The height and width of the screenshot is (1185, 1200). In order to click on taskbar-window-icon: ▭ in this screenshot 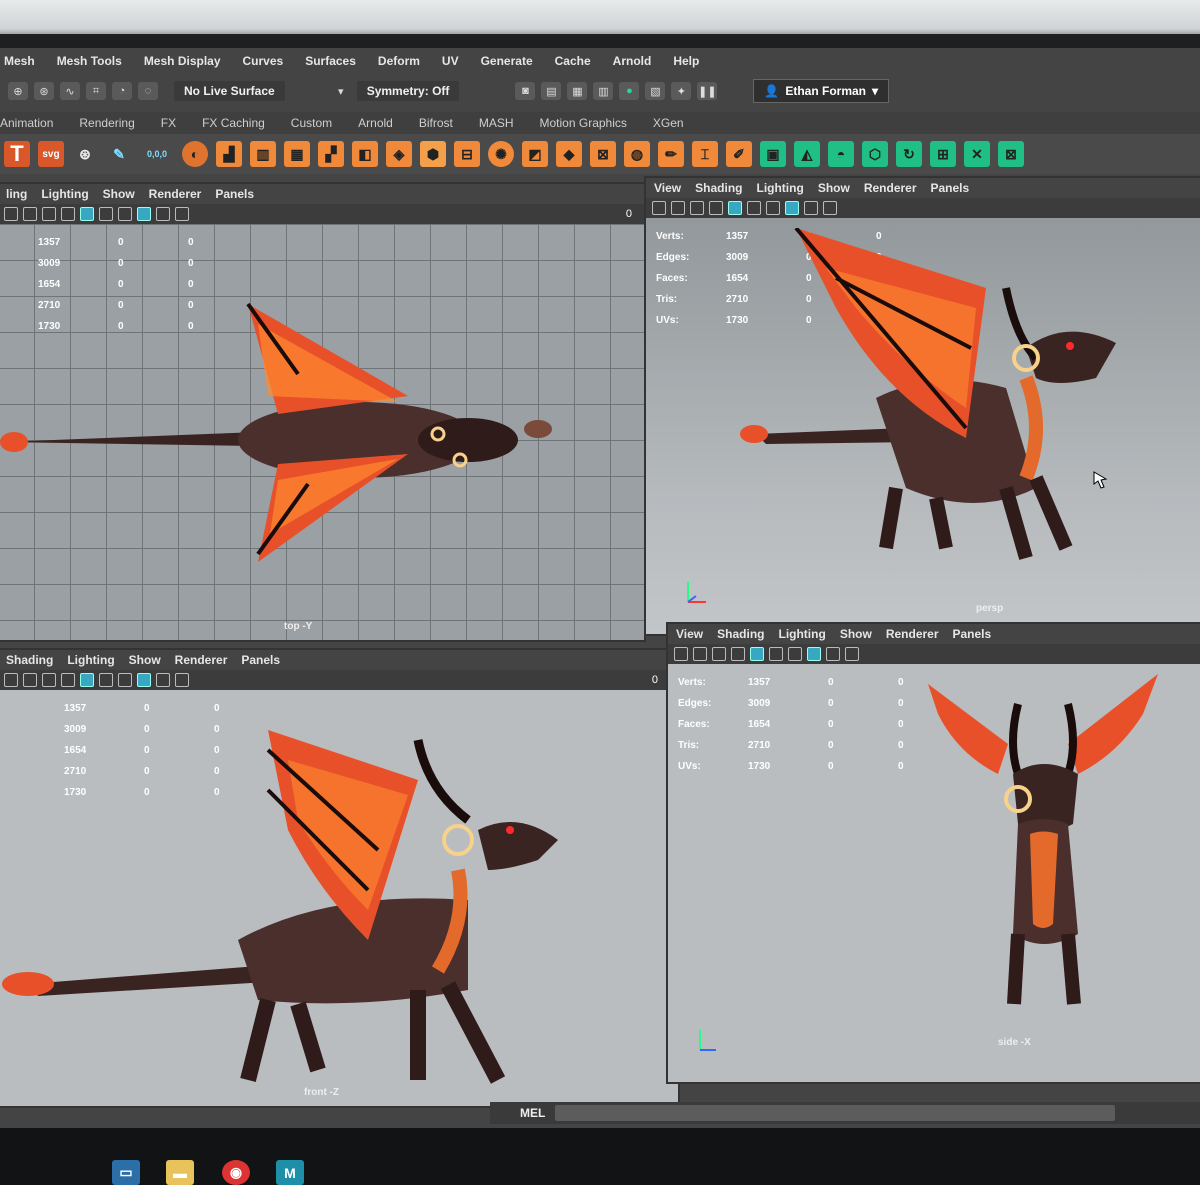, I will do `click(126, 1172)`.